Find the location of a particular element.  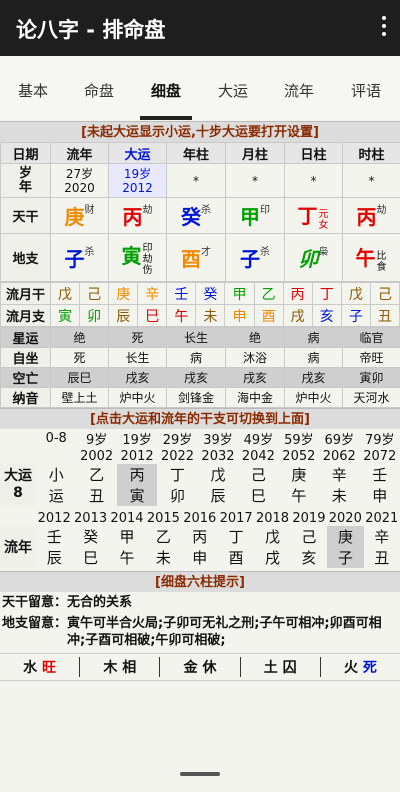

liuyue-zhi-cell: 午 is located at coordinates (181, 315).